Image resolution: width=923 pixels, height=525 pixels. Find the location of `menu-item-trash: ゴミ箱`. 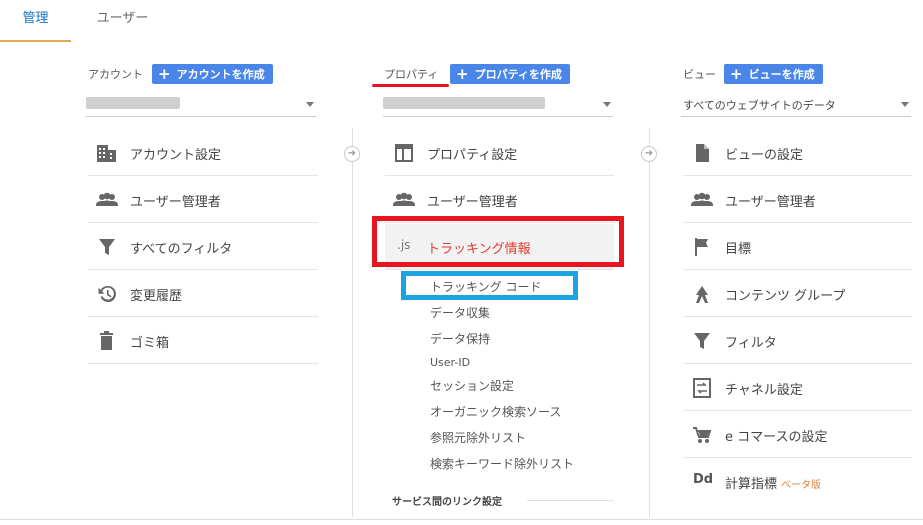

menu-item-trash: ゴミ箱 is located at coordinates (203, 341).